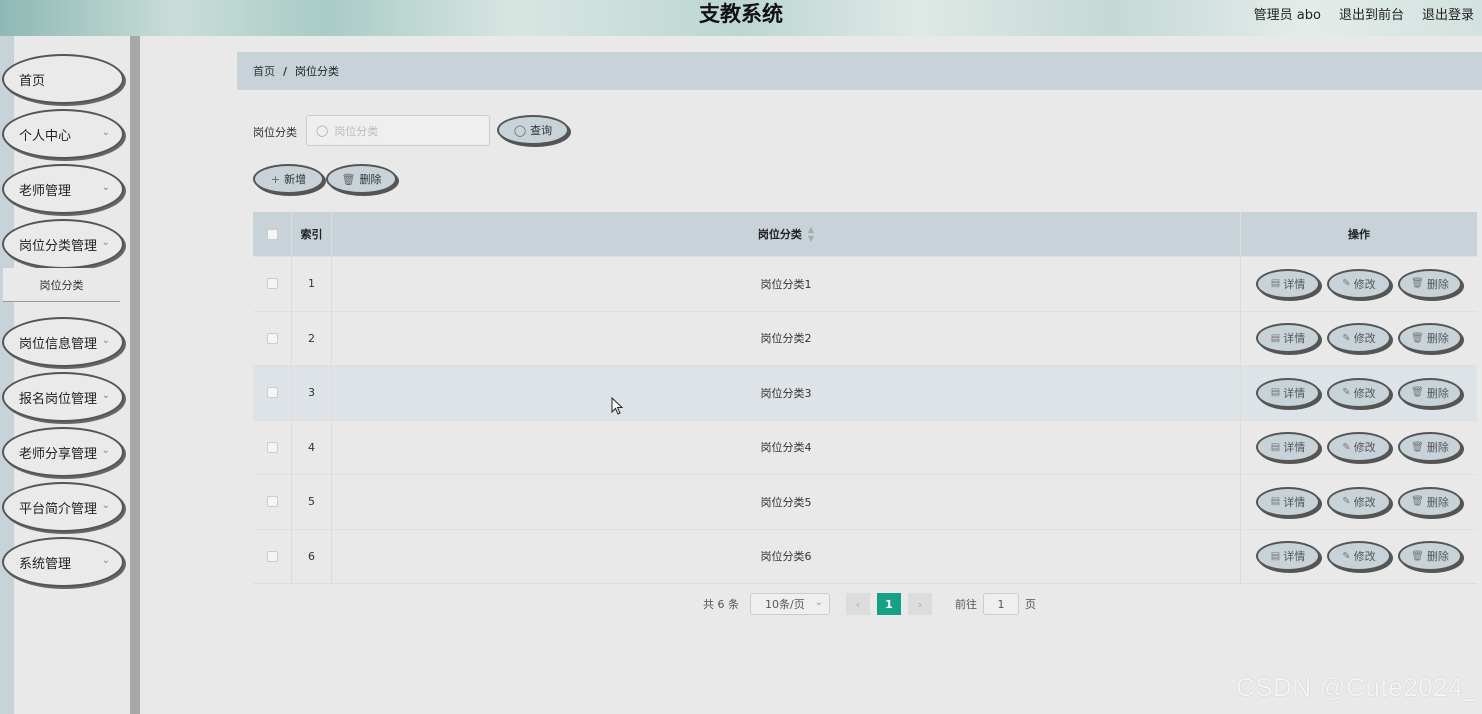 The height and width of the screenshot is (714, 1482). I want to click on exit-to-front-link: 退出到前台, so click(1371, 13).